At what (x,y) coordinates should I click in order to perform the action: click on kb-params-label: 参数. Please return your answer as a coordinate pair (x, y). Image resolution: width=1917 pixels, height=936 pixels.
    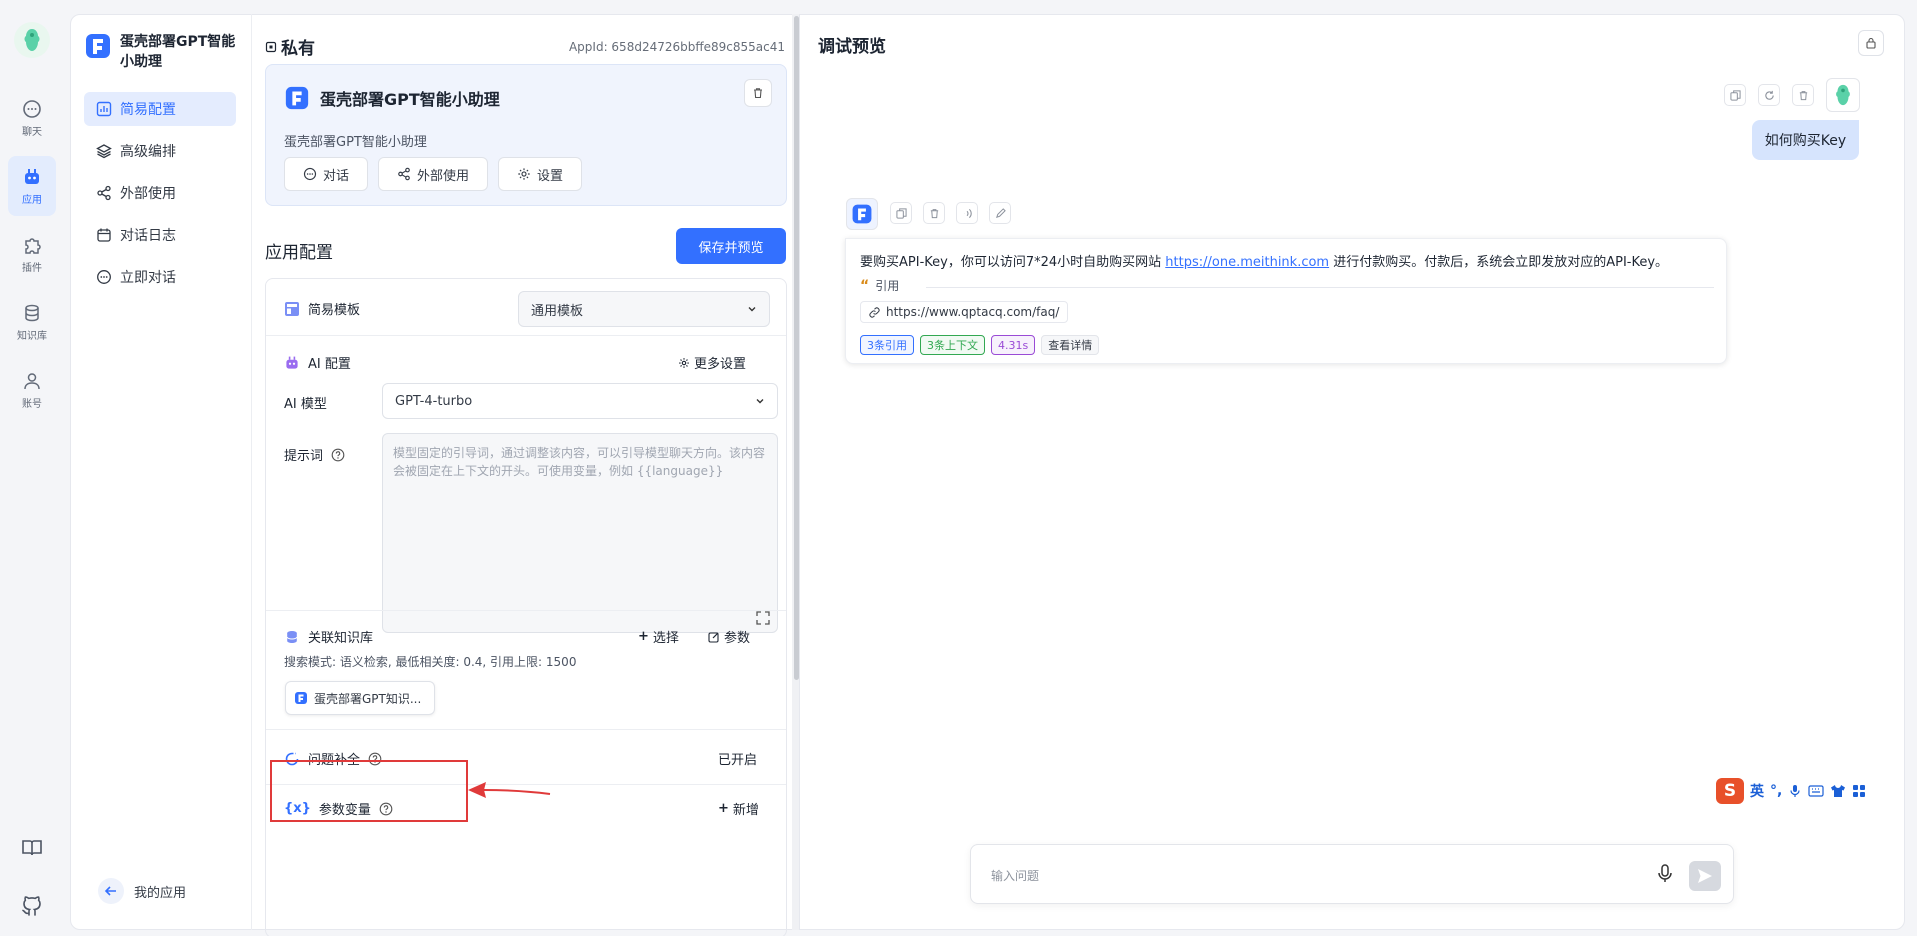
    Looking at the image, I should click on (737, 638).